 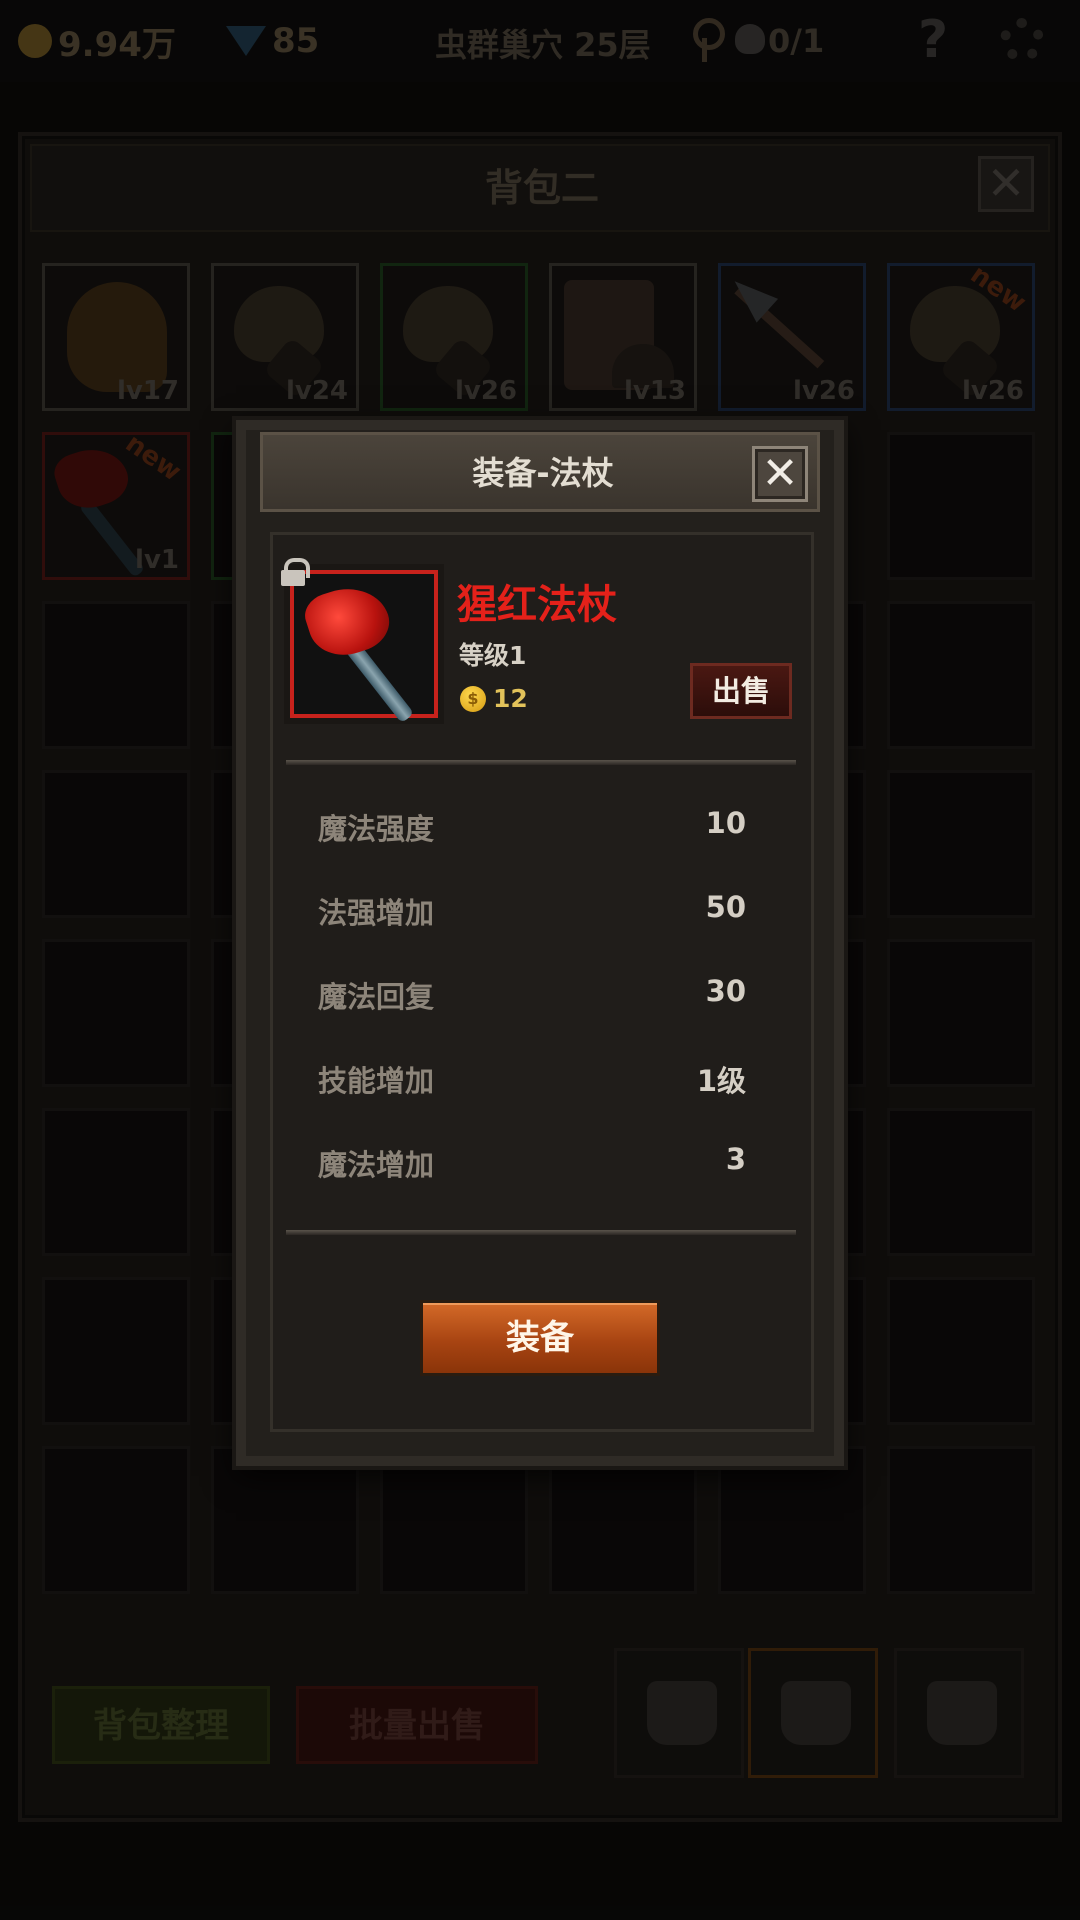 What do you see at coordinates (376, 1165) in the screenshot?
I see `stat-name: 魔法增加` at bounding box center [376, 1165].